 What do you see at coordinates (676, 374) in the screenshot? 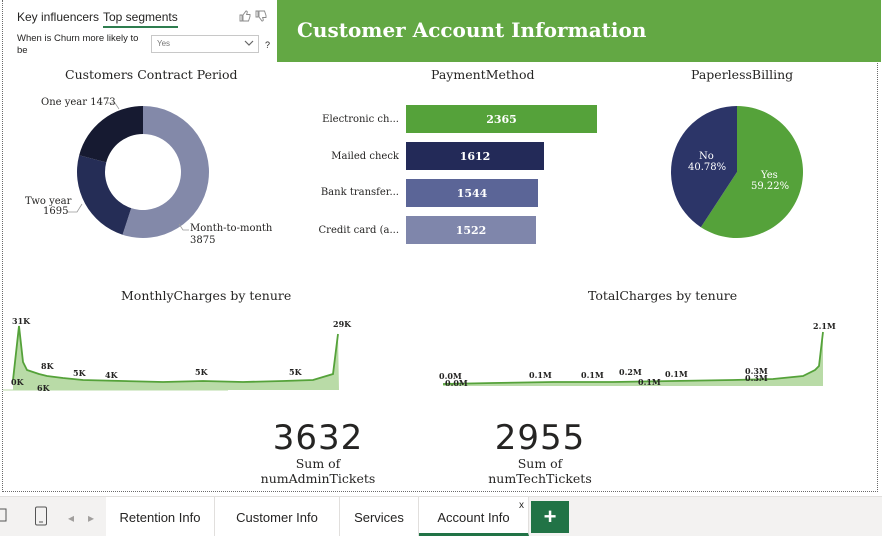
I see `total-label-6: 0.1M` at bounding box center [676, 374].